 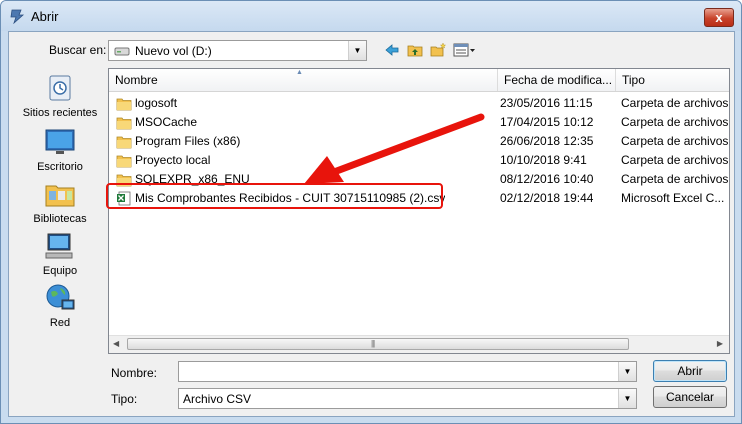 I want to click on place-label: Escritorio, so click(x=60, y=167).